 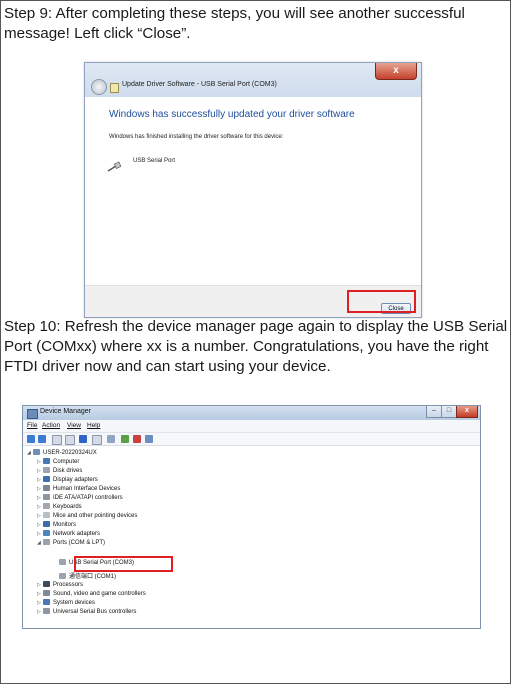 What do you see at coordinates (78, 488) in the screenshot?
I see `tree-item-hid: ▷ Human Interface Devices` at bounding box center [78, 488].